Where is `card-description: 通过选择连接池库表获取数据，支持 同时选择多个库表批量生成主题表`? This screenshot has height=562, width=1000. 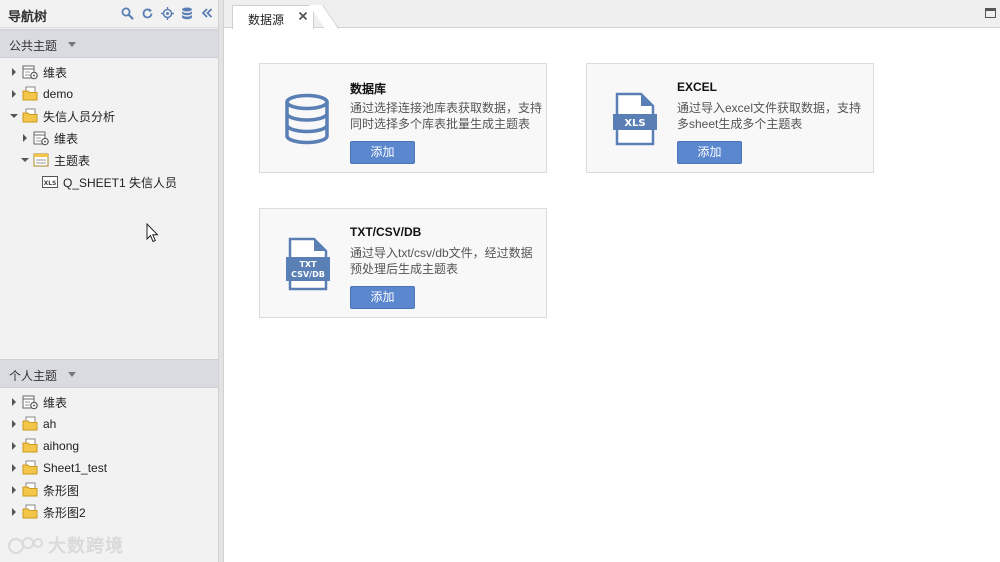 card-description: 通过选择连接池库表获取数据，支持 同时选择多个库表批量生成主题表 is located at coordinates (446, 116).